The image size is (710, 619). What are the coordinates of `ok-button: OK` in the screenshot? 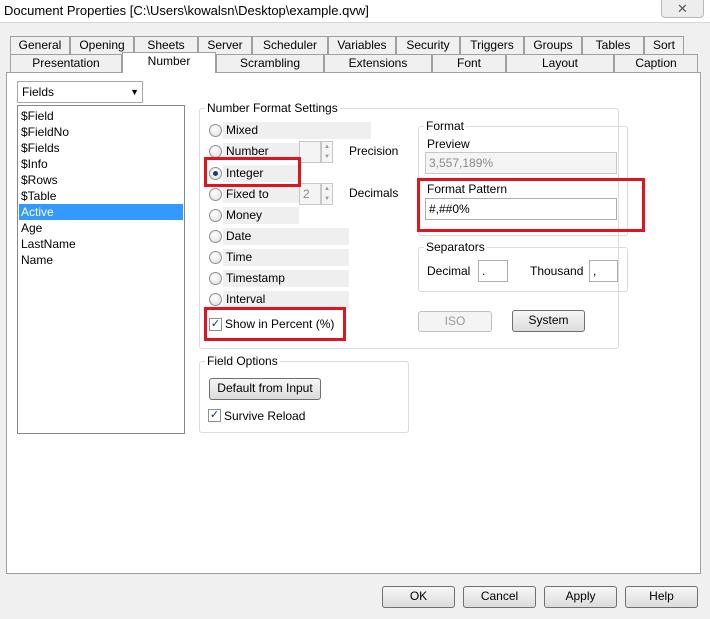 It's located at (418, 597).